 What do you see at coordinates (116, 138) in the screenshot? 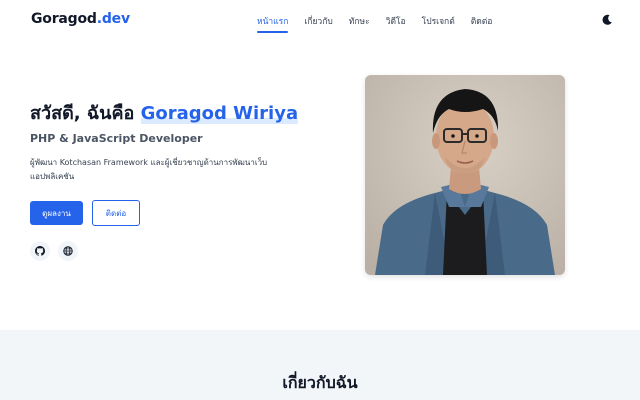
I see `hero-role: PHP & JavaScript Developer` at bounding box center [116, 138].